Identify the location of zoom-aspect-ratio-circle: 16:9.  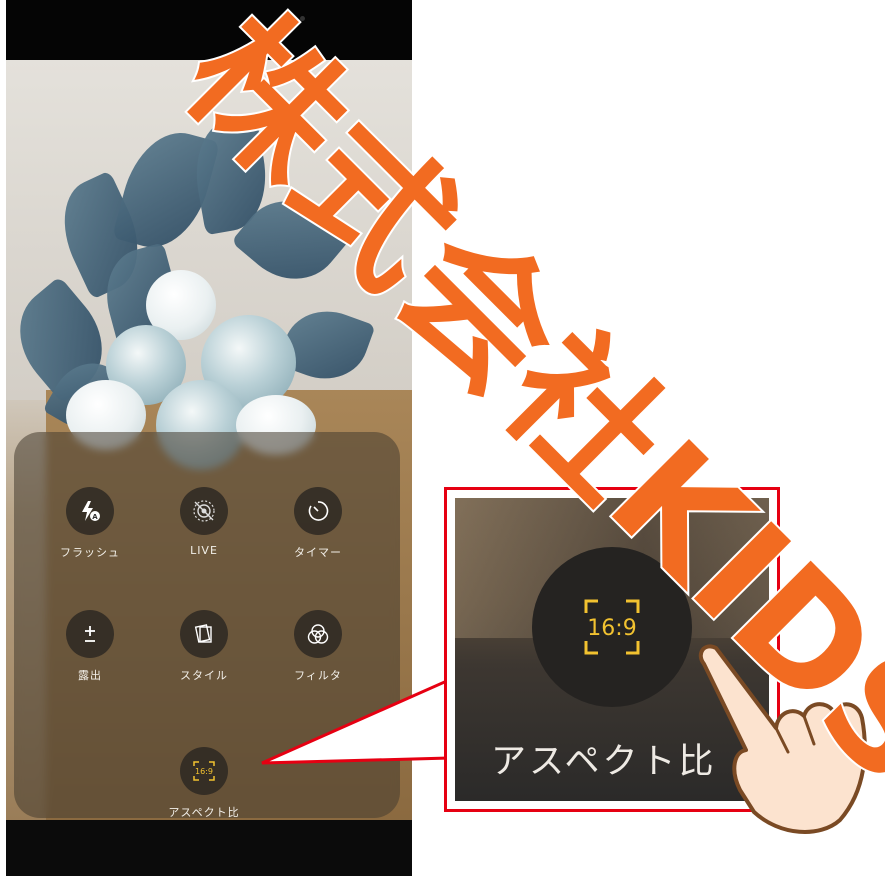
(612, 627).